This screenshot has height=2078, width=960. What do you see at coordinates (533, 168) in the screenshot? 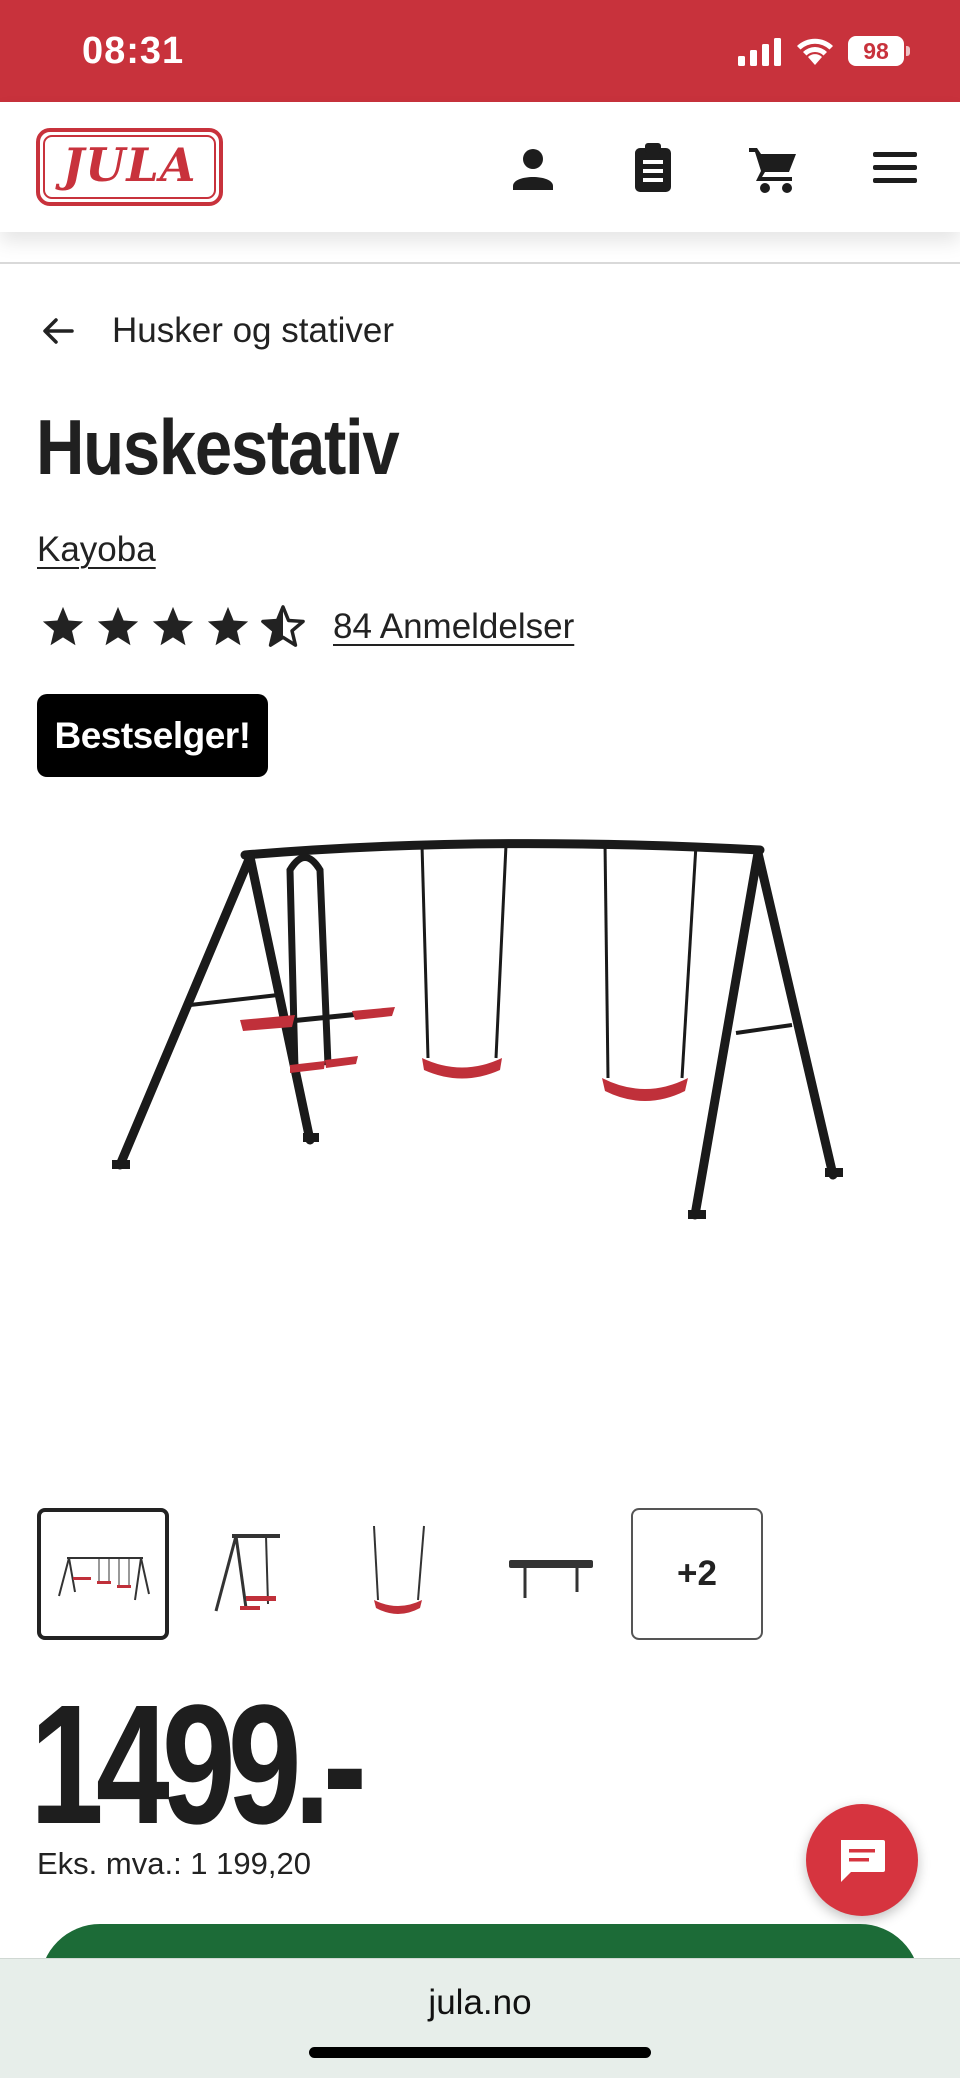
I see `account-icon` at bounding box center [533, 168].